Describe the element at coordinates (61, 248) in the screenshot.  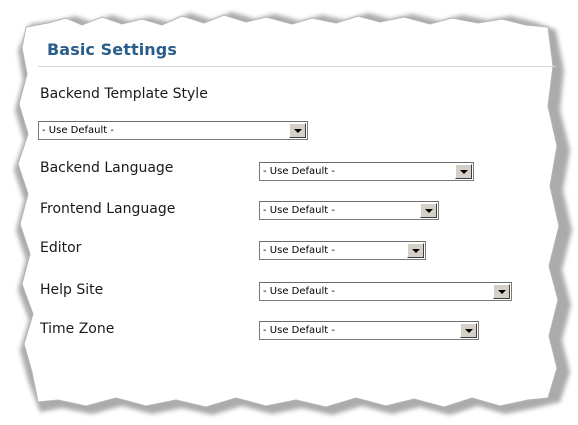
I see `editor-label: Editor` at that location.